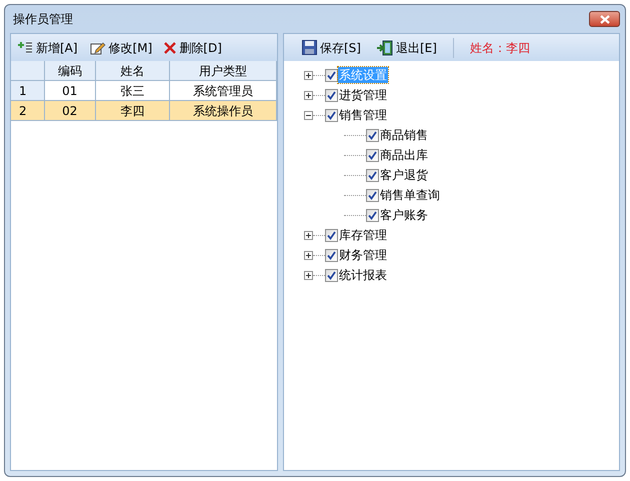 Image resolution: width=630 pixels, height=481 pixels. I want to click on collapse-icon, so click(308, 115).